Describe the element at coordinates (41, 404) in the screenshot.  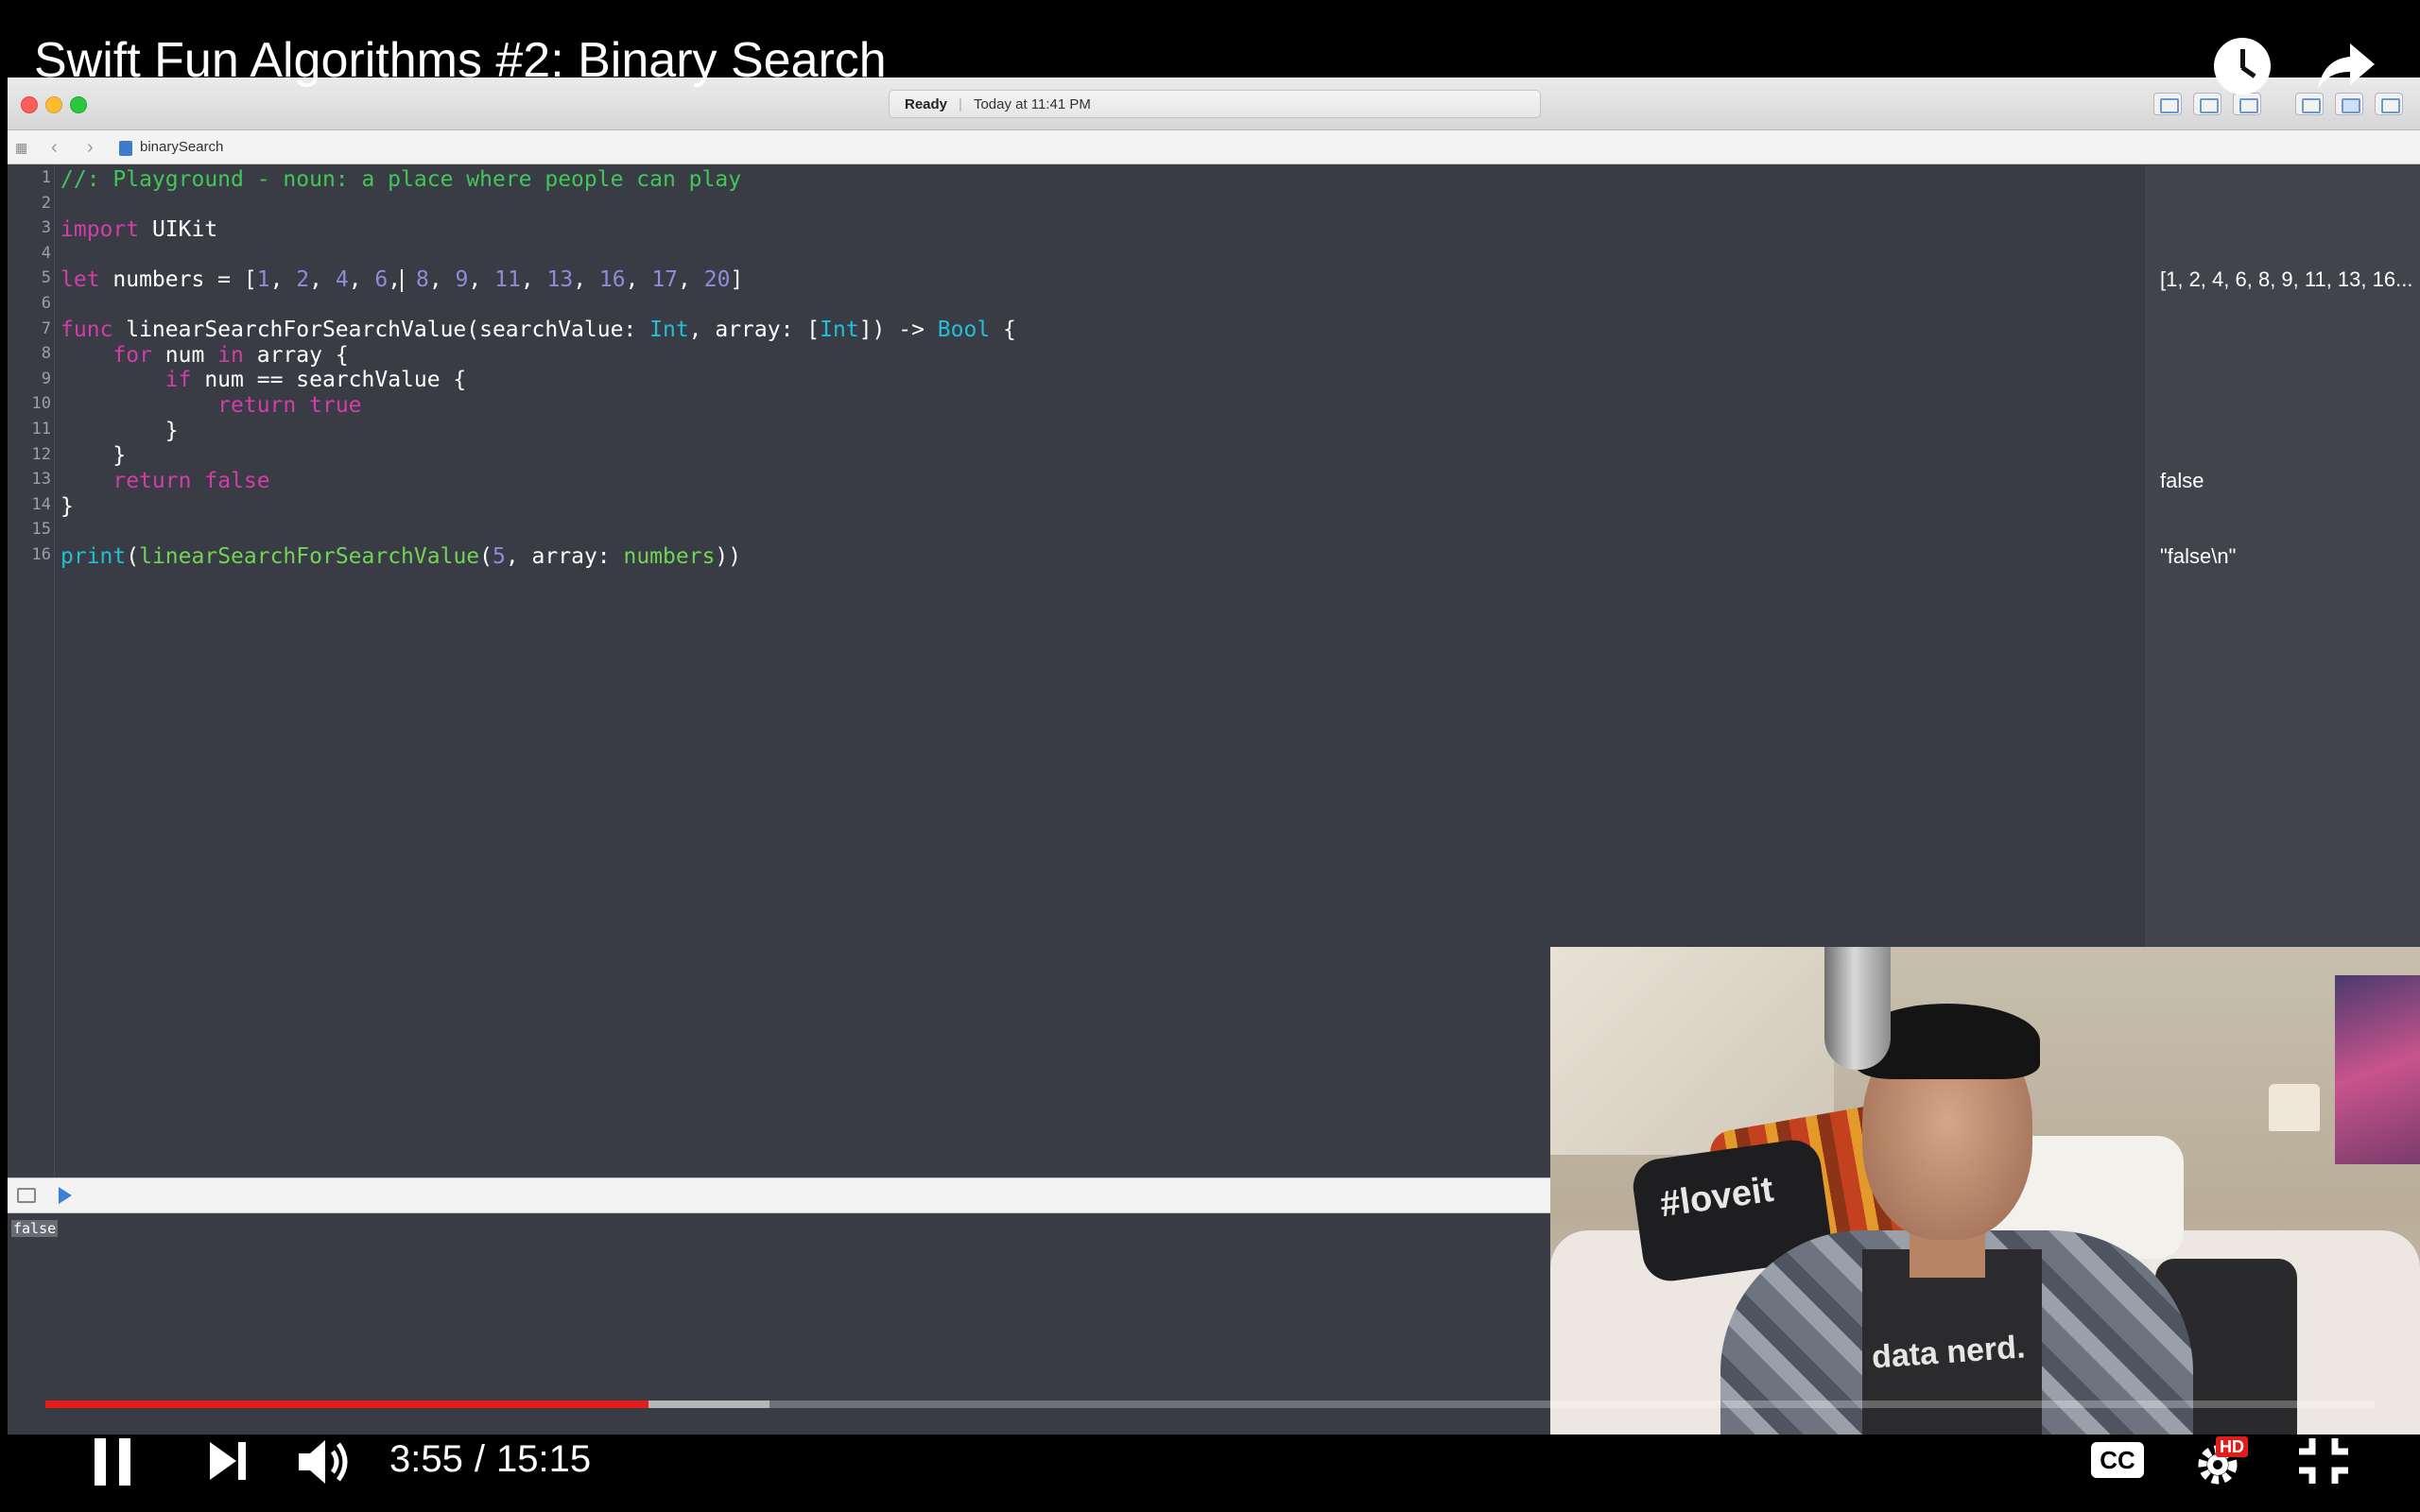
I see `line-number: 10` at that location.